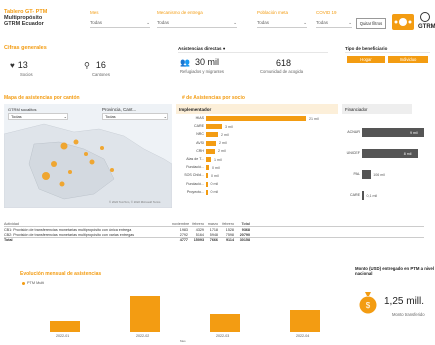  I want to click on bar-value: 8 mil, so click(407, 153).